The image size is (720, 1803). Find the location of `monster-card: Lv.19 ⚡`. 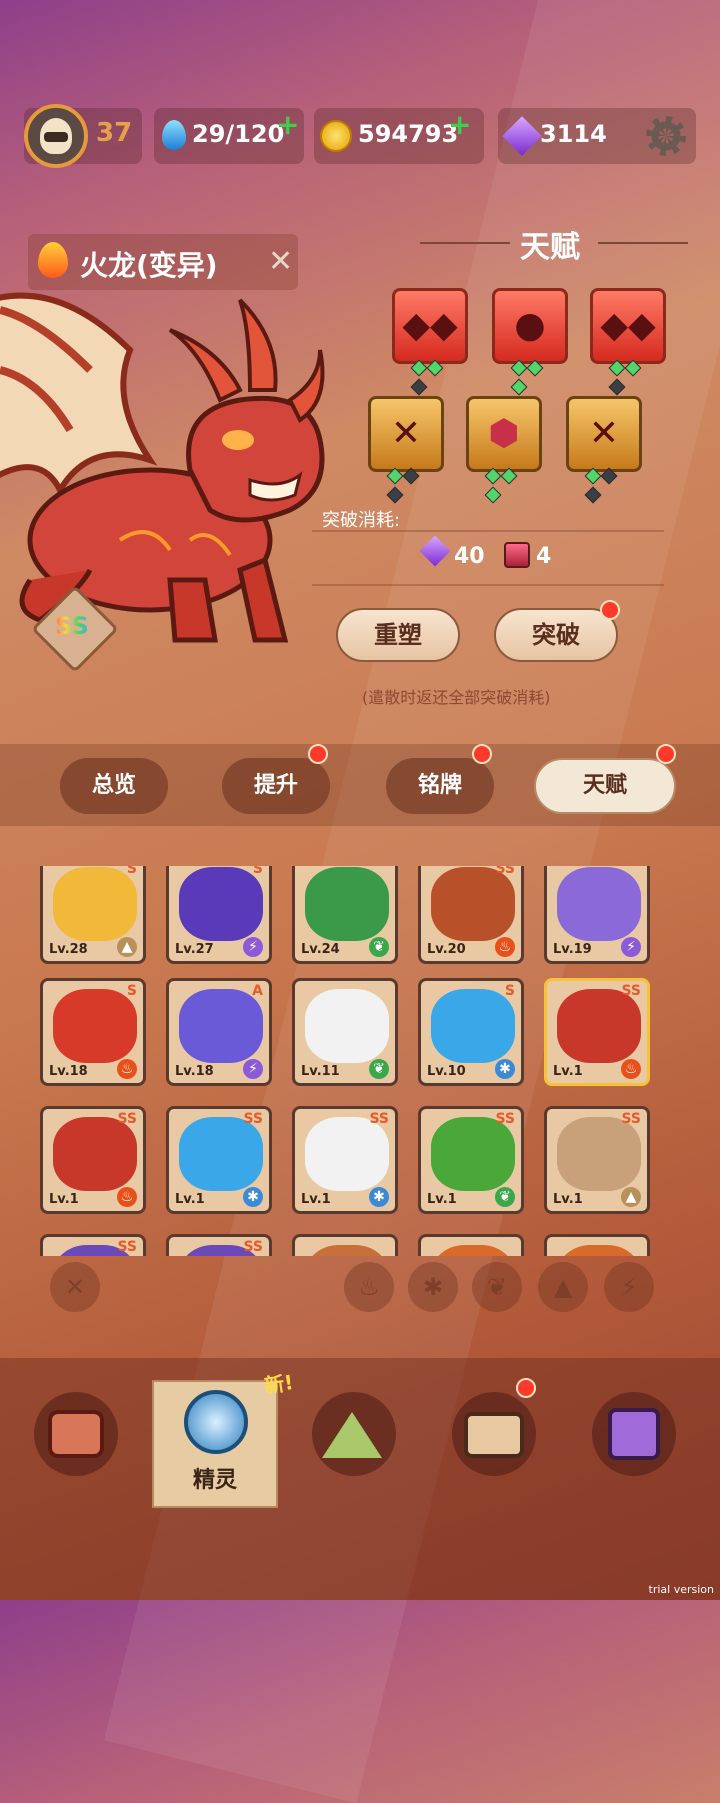

monster-card: Lv.19 ⚡ is located at coordinates (597, 915).